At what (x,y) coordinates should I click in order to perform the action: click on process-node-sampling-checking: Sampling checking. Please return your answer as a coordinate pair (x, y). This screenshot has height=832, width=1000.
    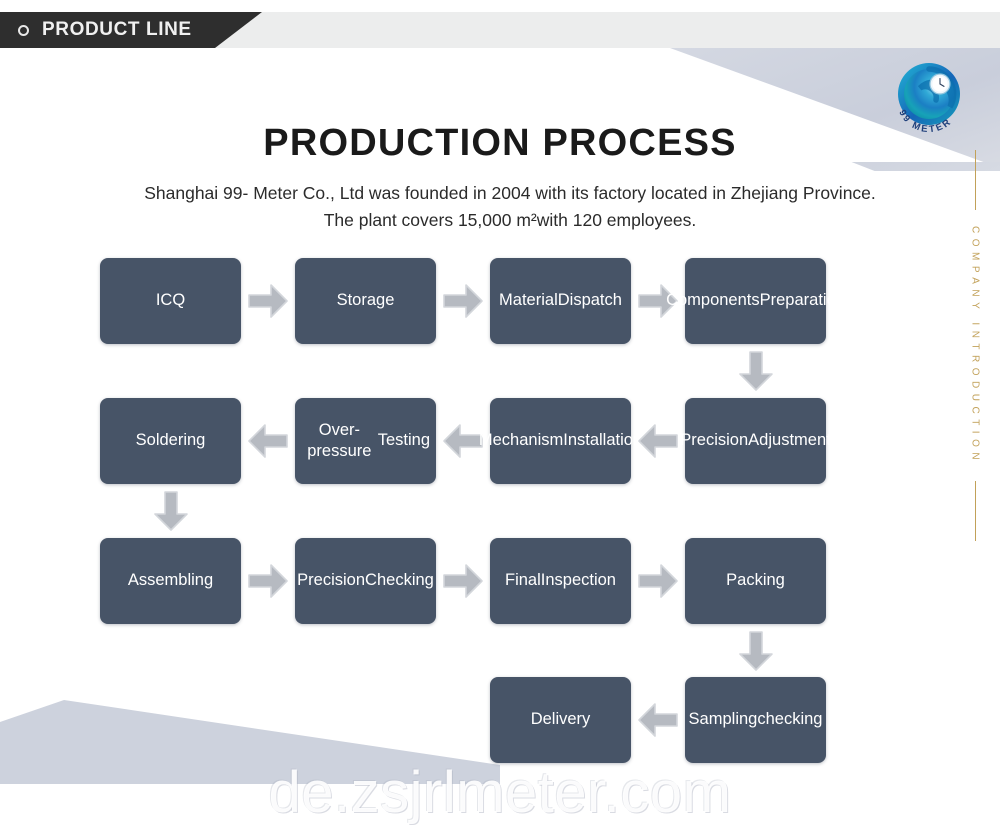
    Looking at the image, I should click on (755, 720).